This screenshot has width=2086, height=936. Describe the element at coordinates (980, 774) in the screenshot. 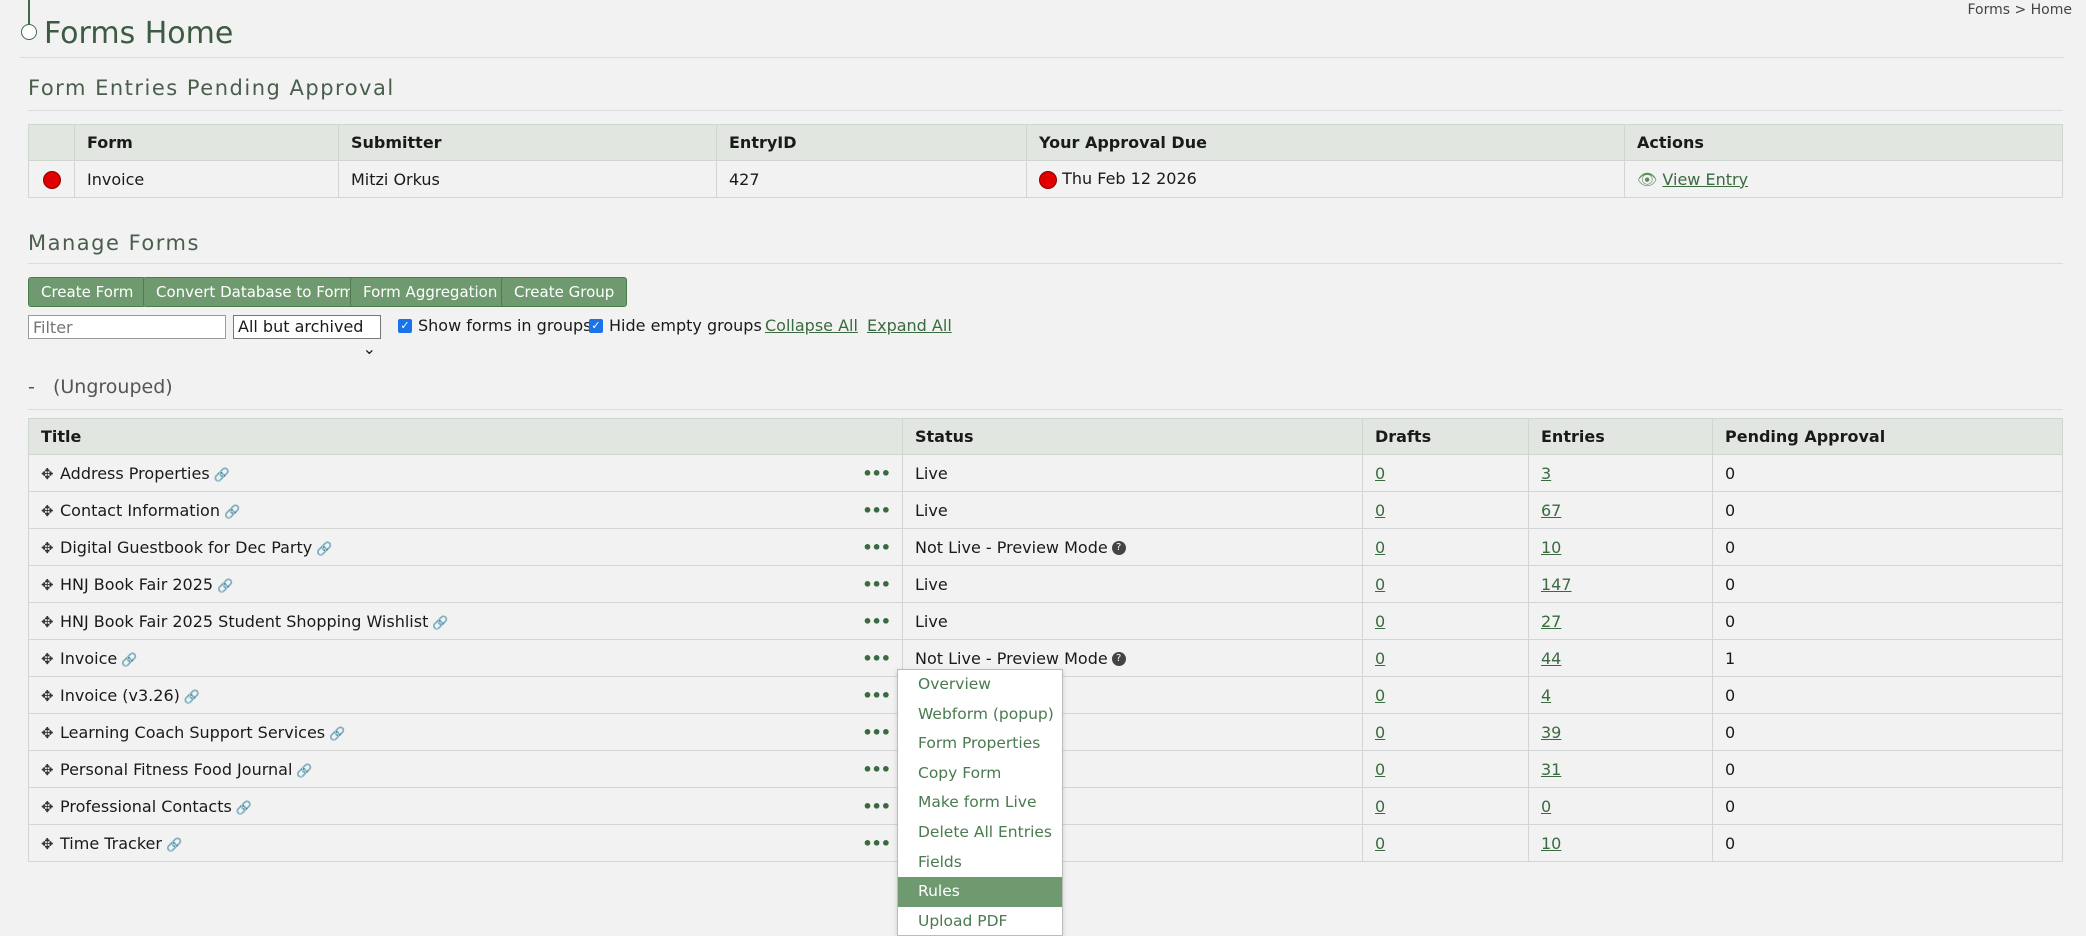

I see `menu-item-copy-form: Copy Form` at that location.